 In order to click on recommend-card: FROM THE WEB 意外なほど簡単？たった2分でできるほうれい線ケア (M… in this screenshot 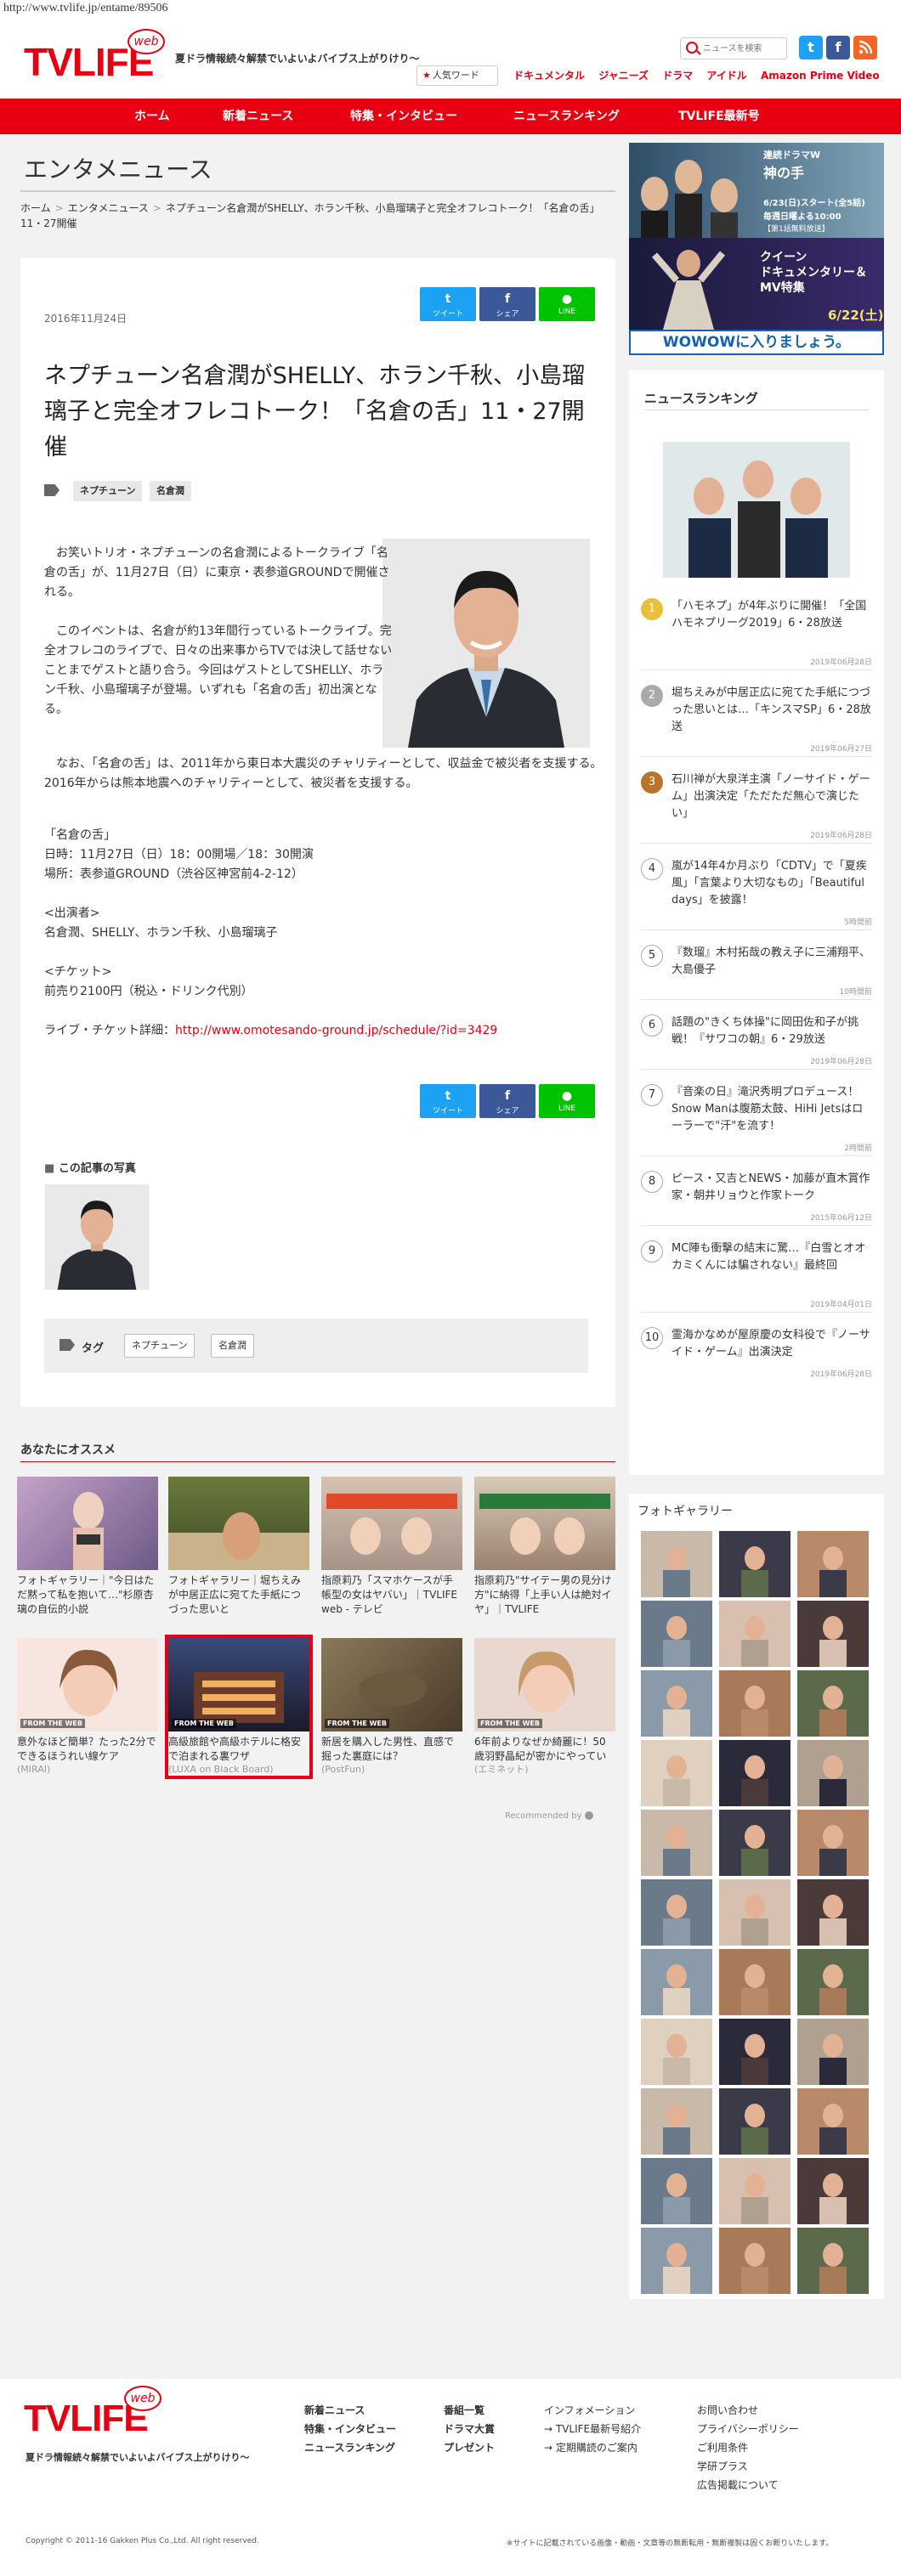, I will do `click(87, 1707)`.